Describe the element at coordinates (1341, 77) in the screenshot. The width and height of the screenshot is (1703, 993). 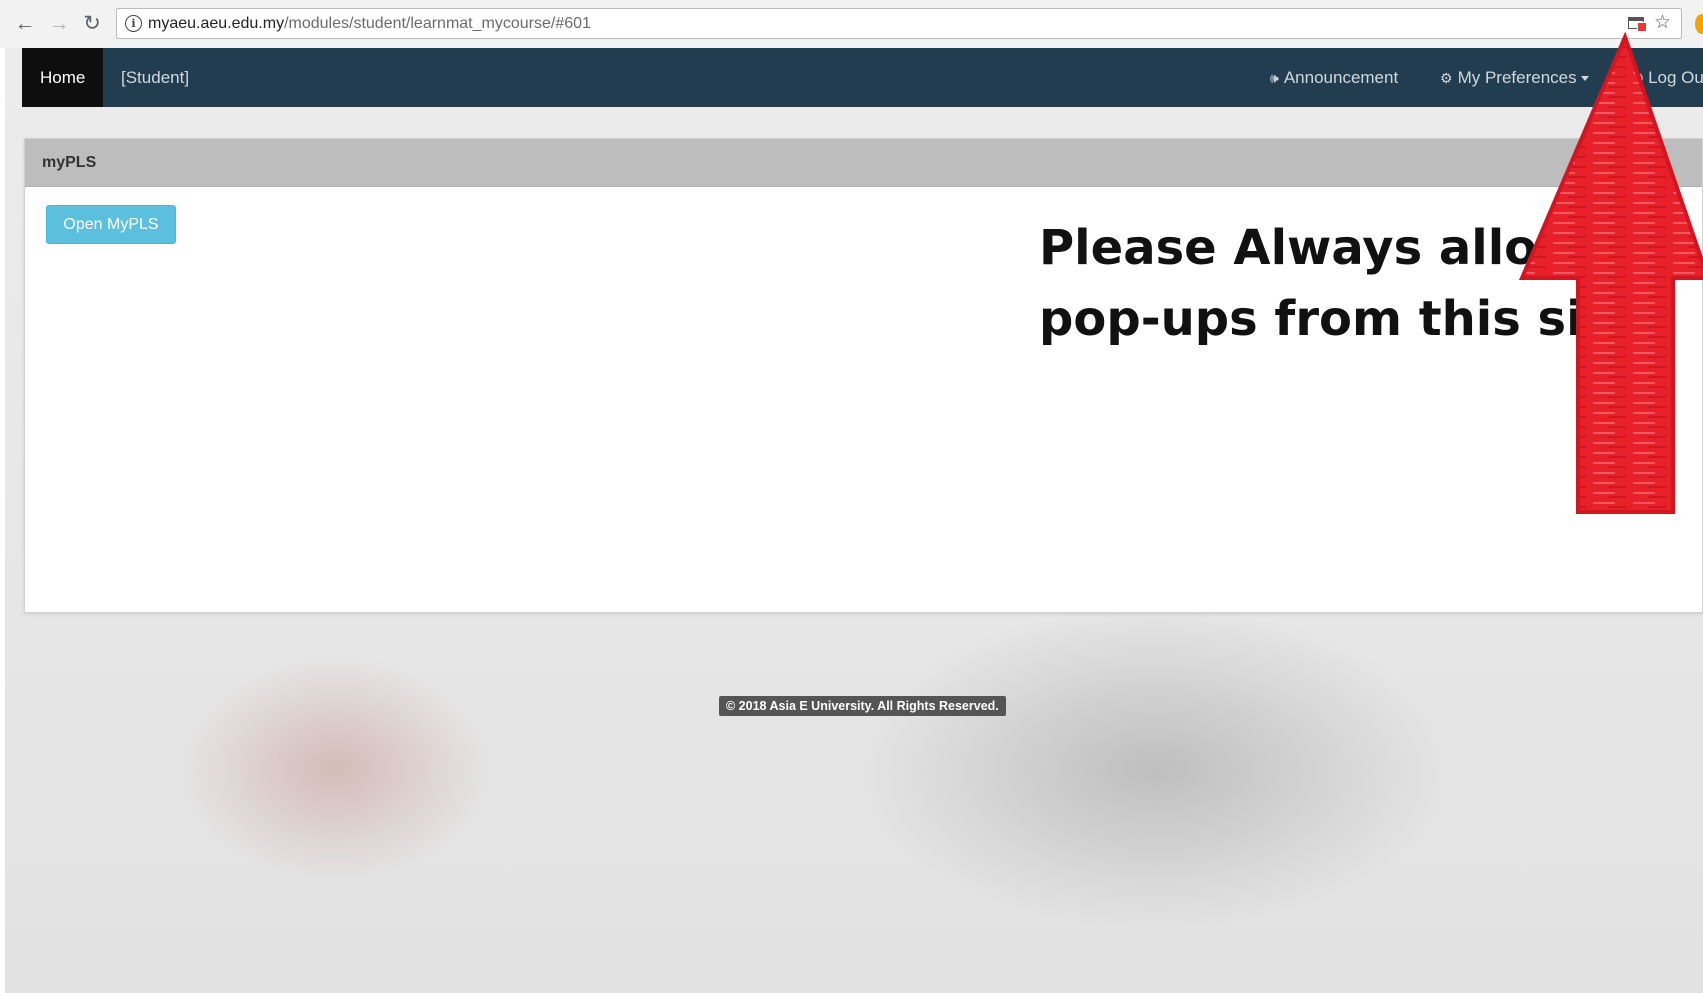
I see `nav-announcement-label: Announcement` at that location.